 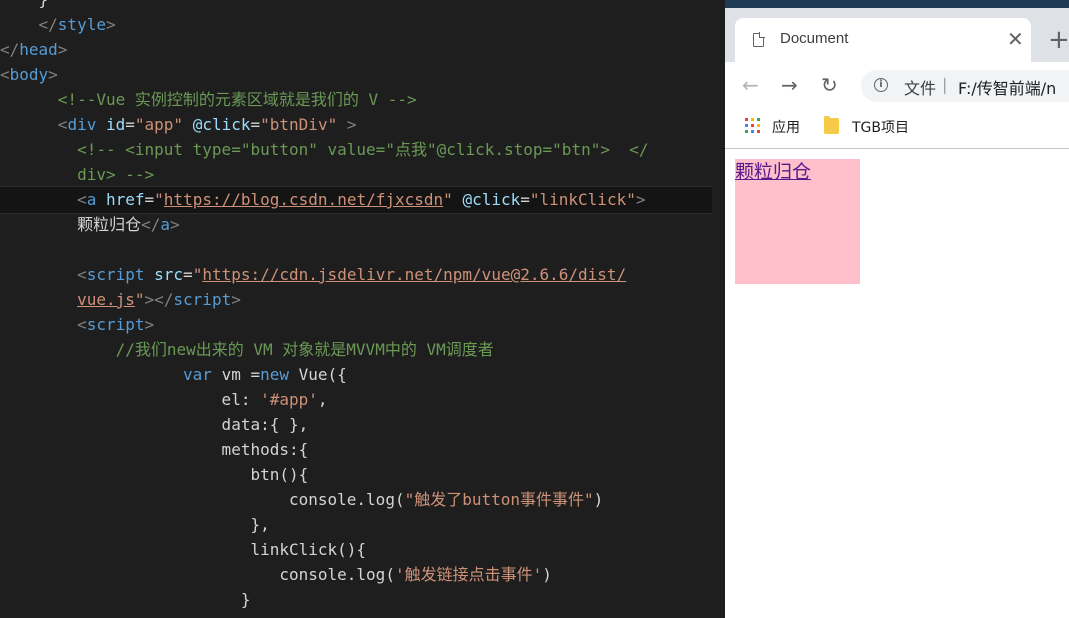 I want to click on code-line: div> -->, so click(x=77, y=174).